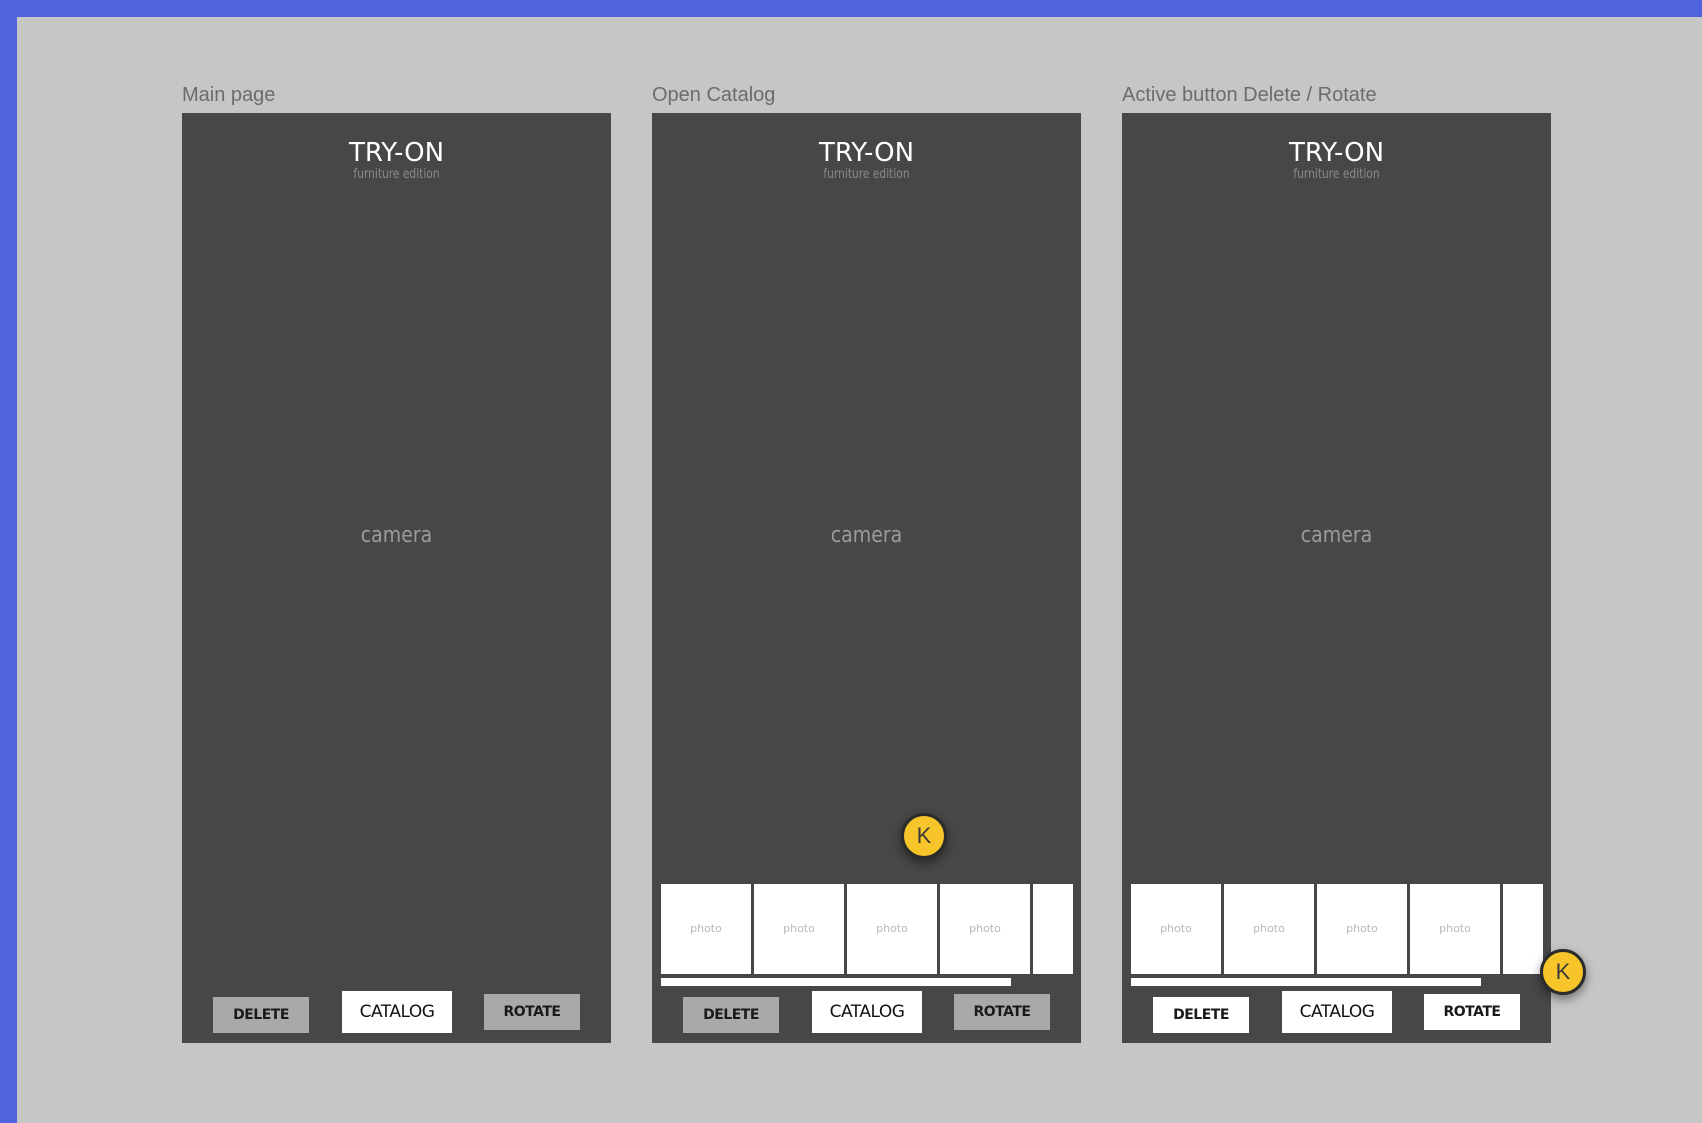 This screenshot has height=1123, width=1702. Describe the element at coordinates (229, 95) in the screenshot. I see `frame-label-main-page: Main page` at that location.